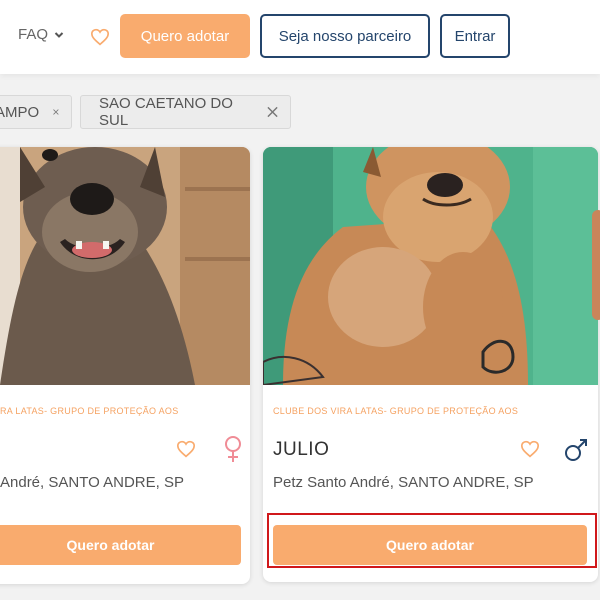 This screenshot has height=600, width=600. I want to click on filter-chip: AMPO, so click(36, 112).